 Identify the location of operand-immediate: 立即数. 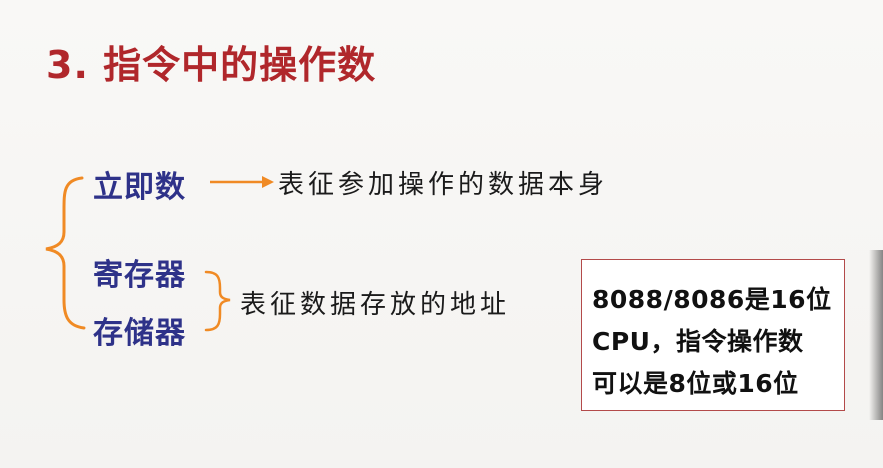
(139, 187).